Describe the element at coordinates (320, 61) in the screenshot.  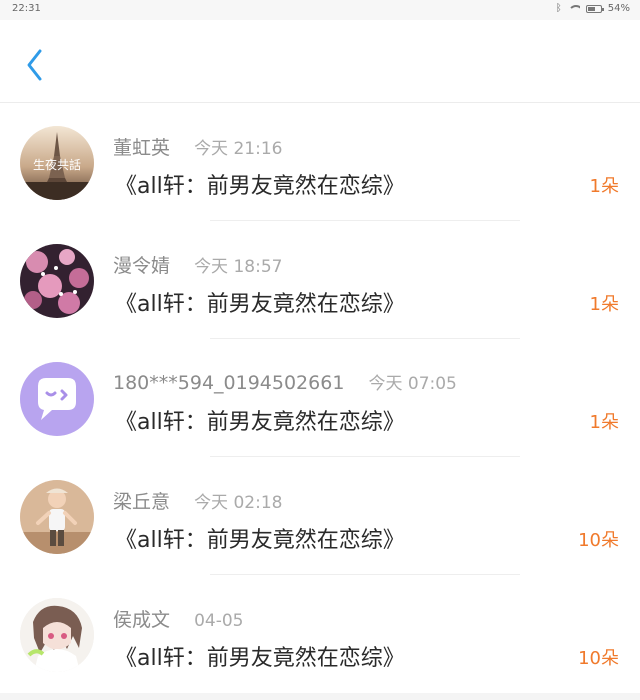
I see `top-bar` at that location.